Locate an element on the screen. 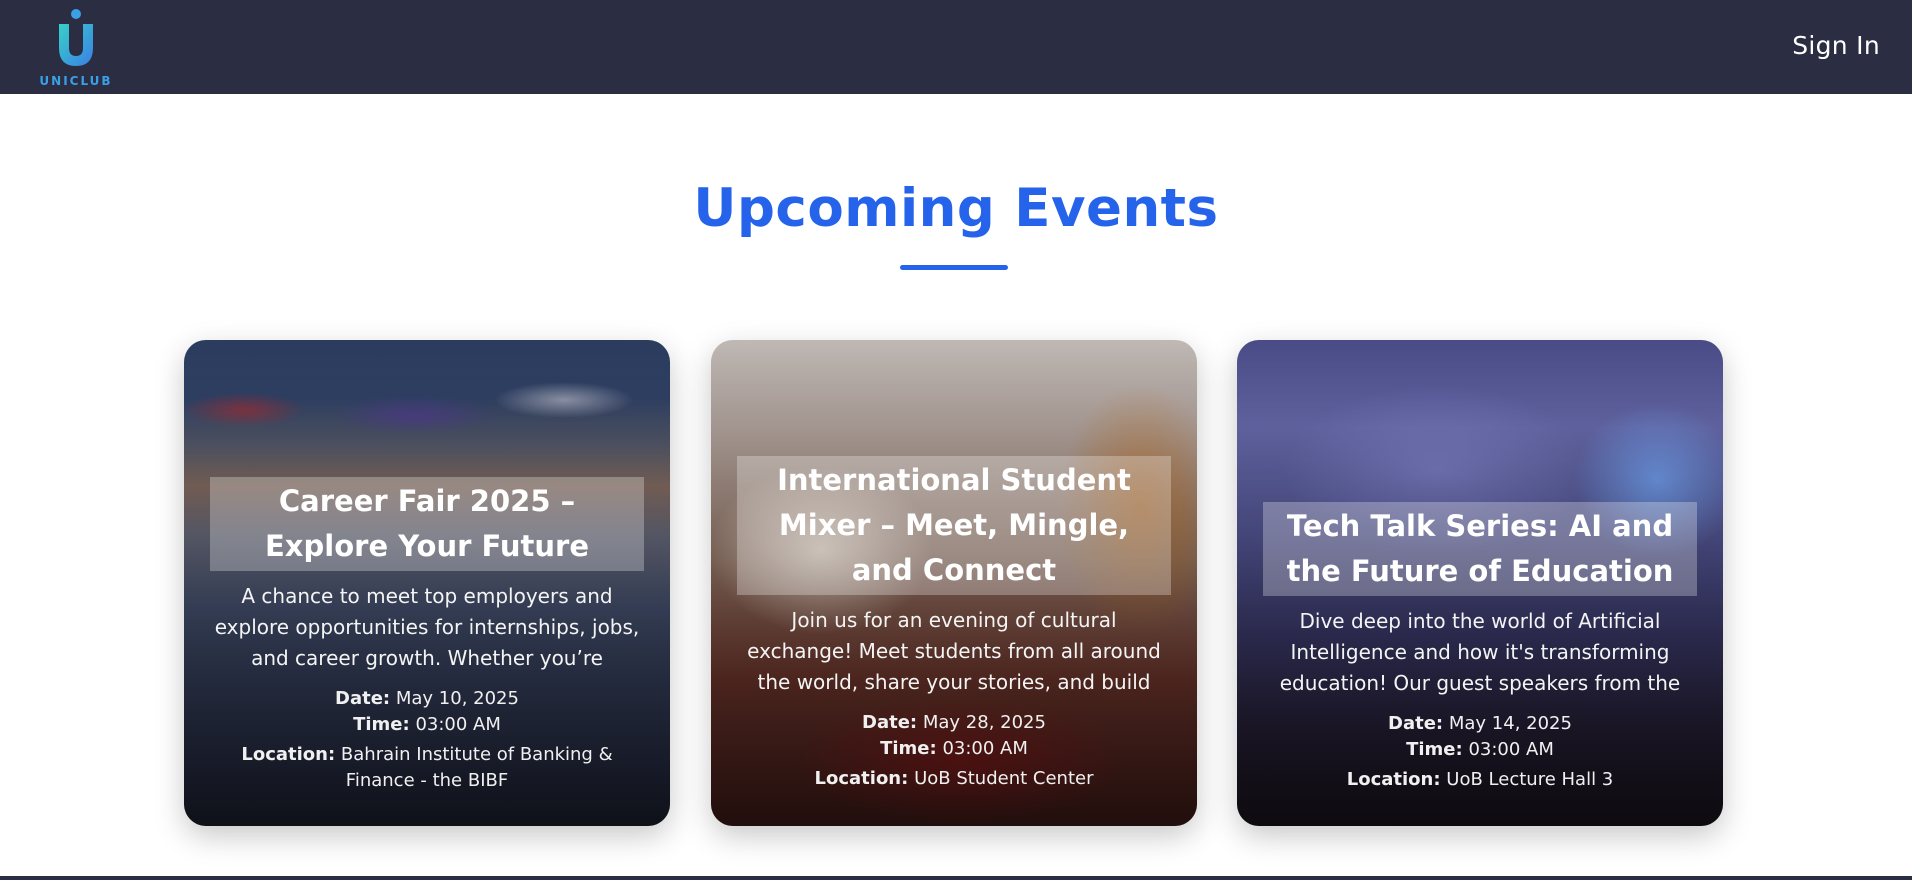 The width and height of the screenshot is (1912, 880). event-location: Location: UoB Lecture Hall 3 is located at coordinates (1480, 780).